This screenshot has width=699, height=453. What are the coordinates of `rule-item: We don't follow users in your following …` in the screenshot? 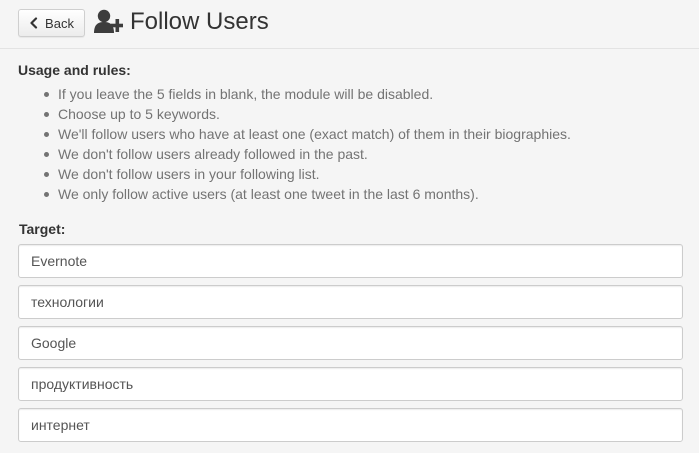 It's located at (353, 174).